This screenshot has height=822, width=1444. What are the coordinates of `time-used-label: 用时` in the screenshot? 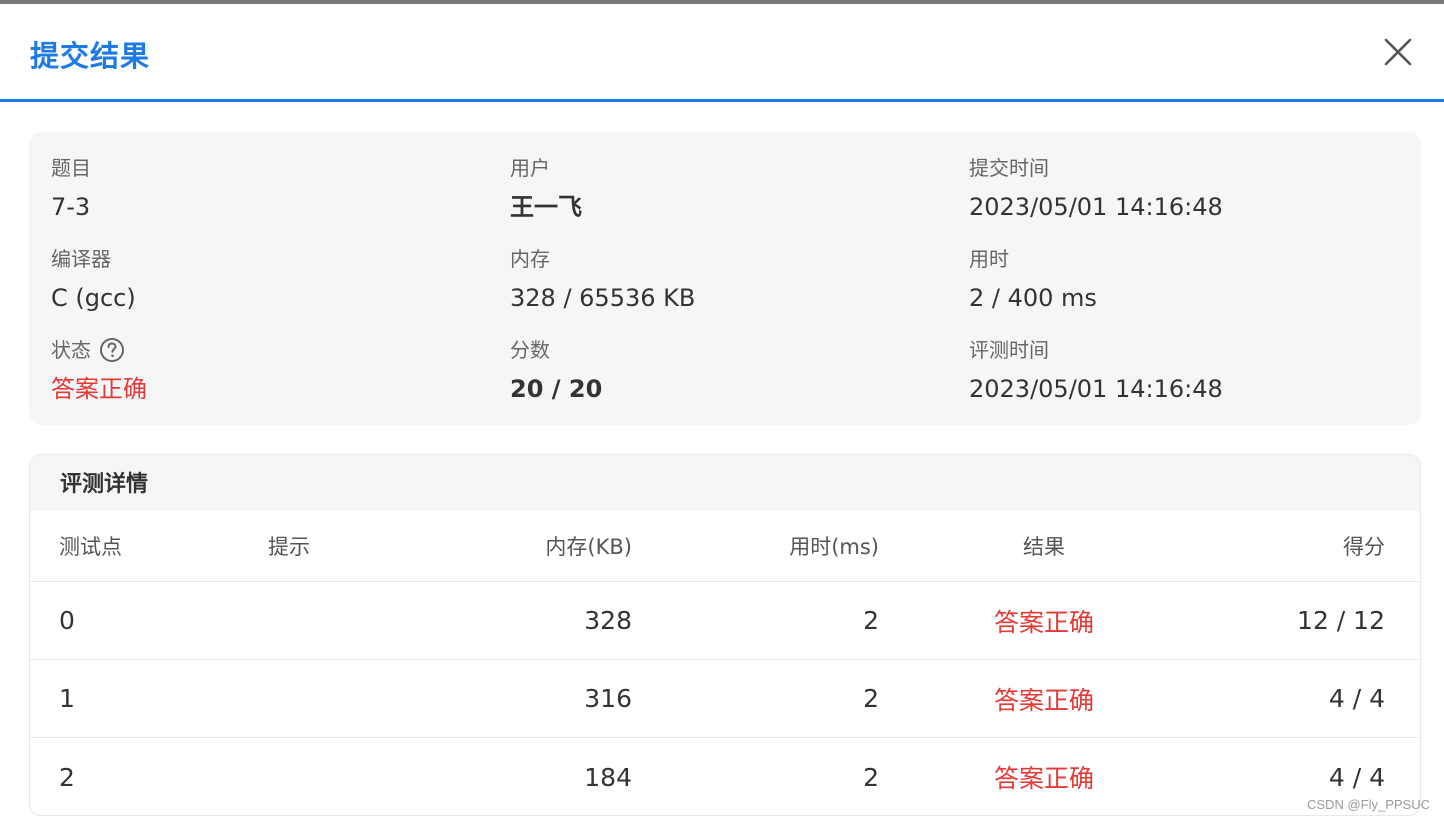 It's located at (989, 259).